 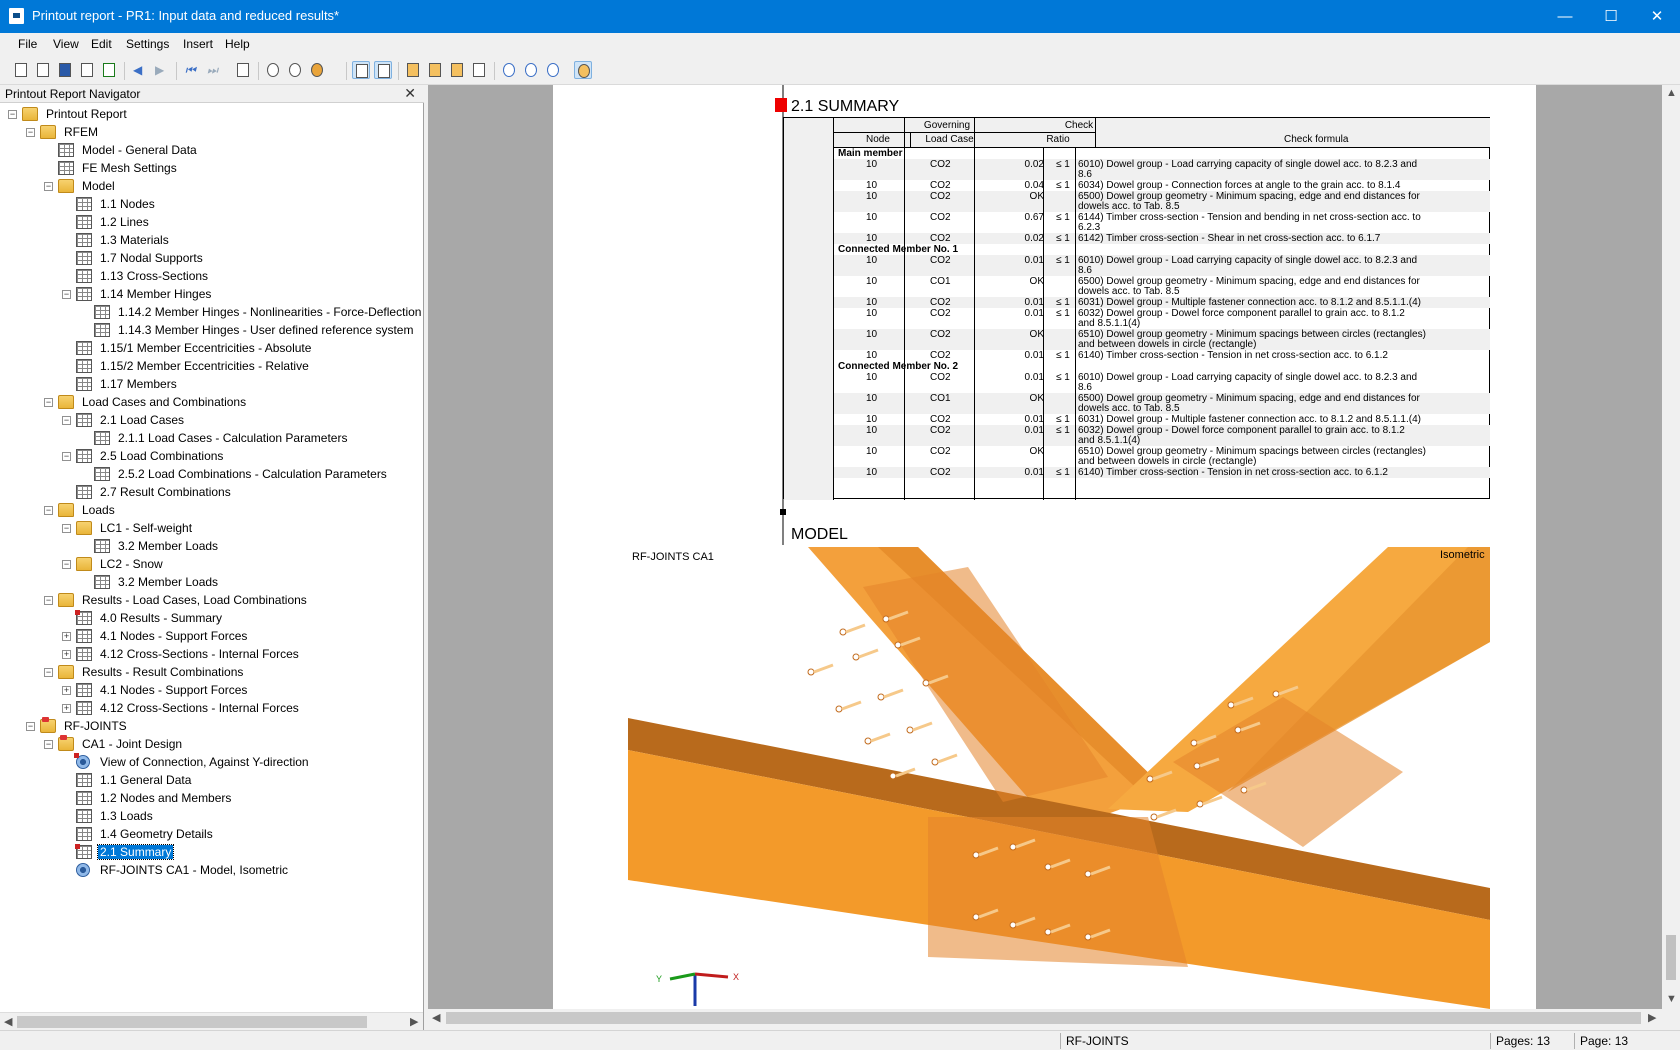 What do you see at coordinates (383, 70) in the screenshot?
I see `edit-mode-icon` at bounding box center [383, 70].